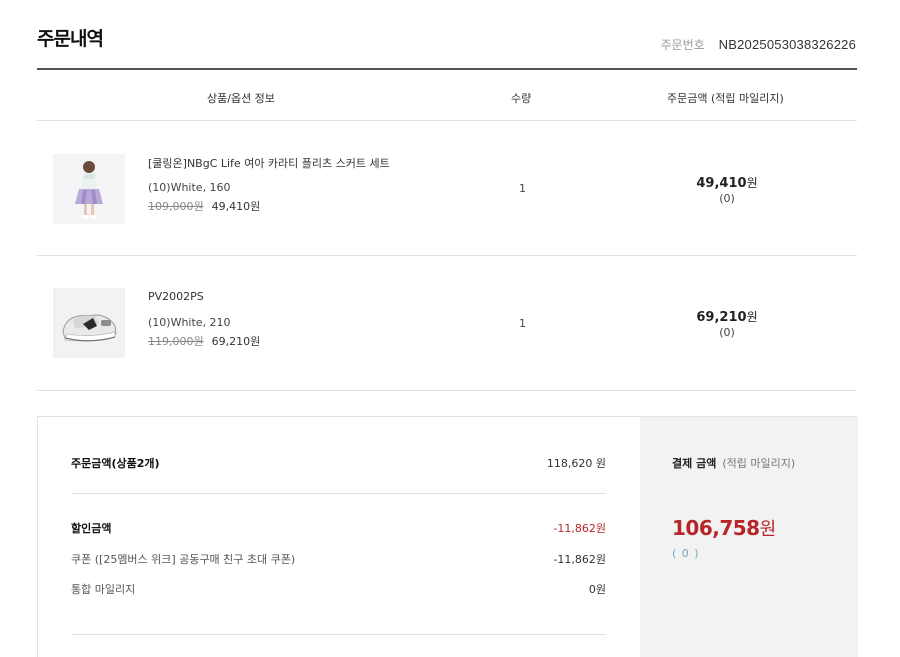 The image size is (900, 657). I want to click on payment-title: 결제 금액 (적립 마일리지), so click(733, 463).